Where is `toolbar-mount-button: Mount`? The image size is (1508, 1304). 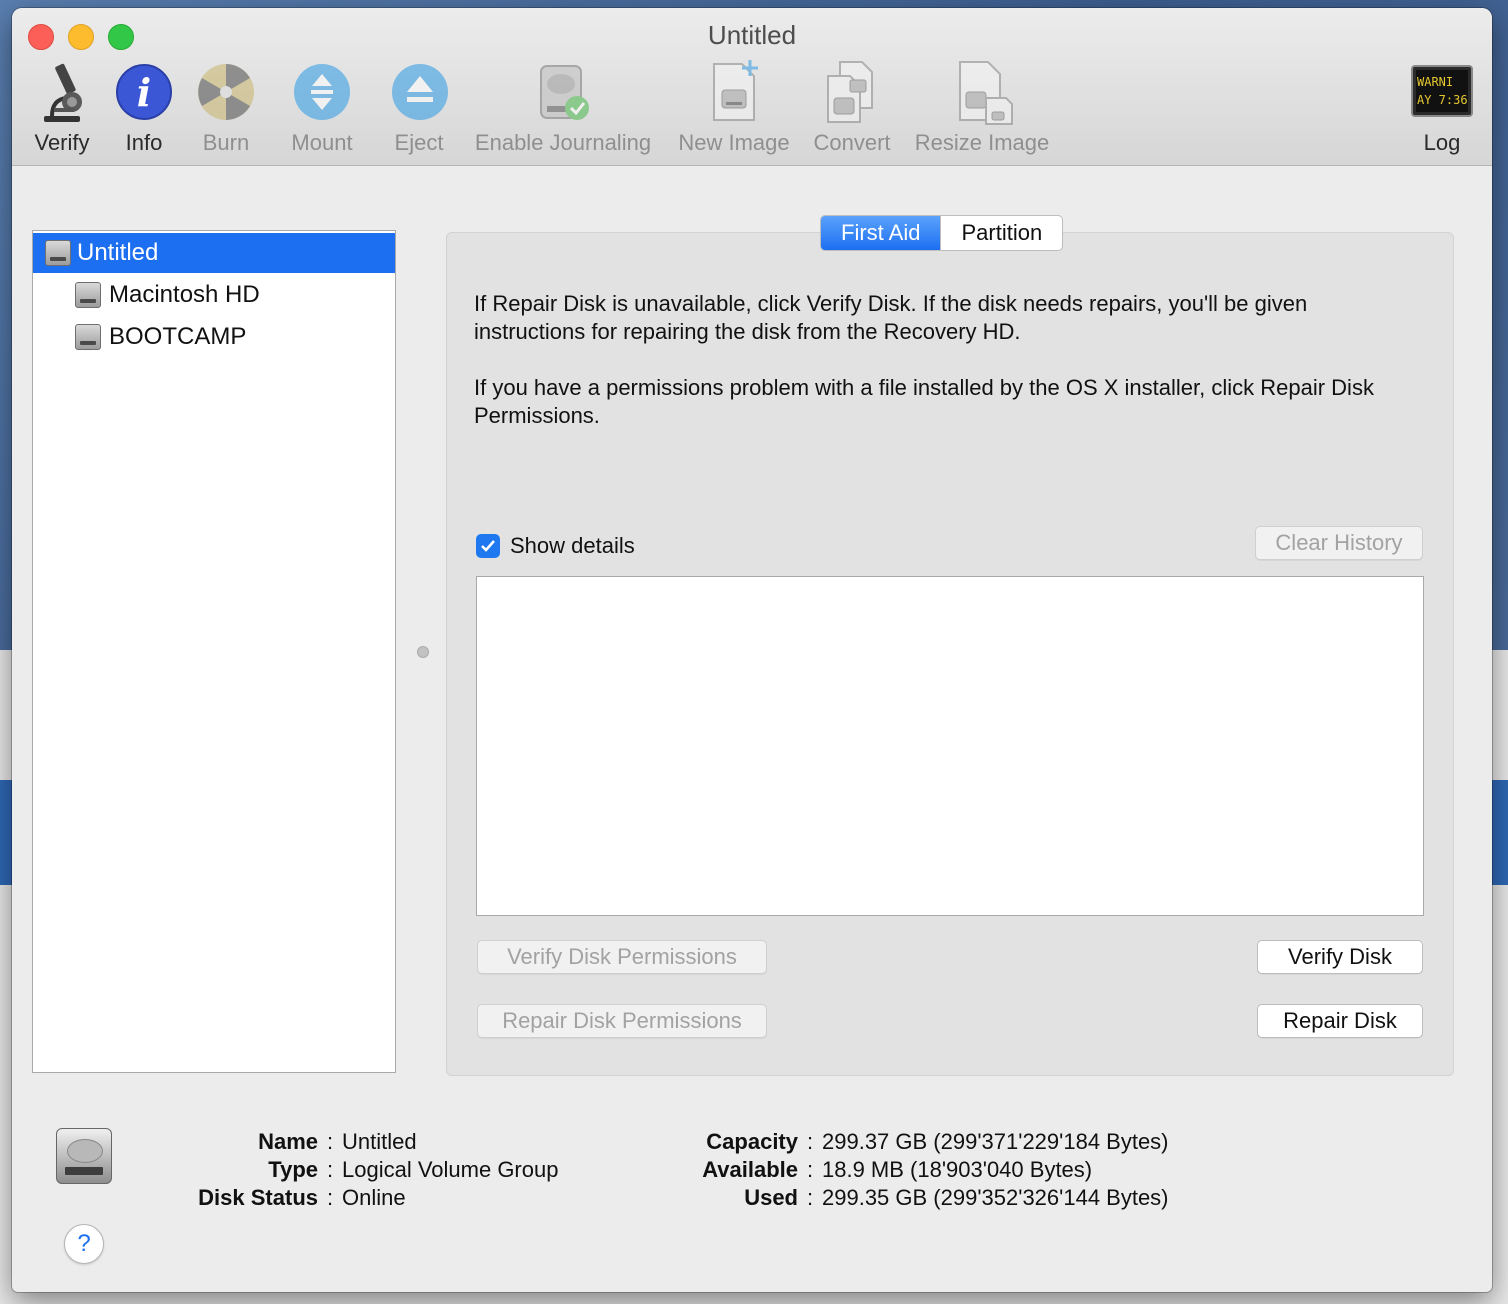
toolbar-mount-button: Mount is located at coordinates (322, 107).